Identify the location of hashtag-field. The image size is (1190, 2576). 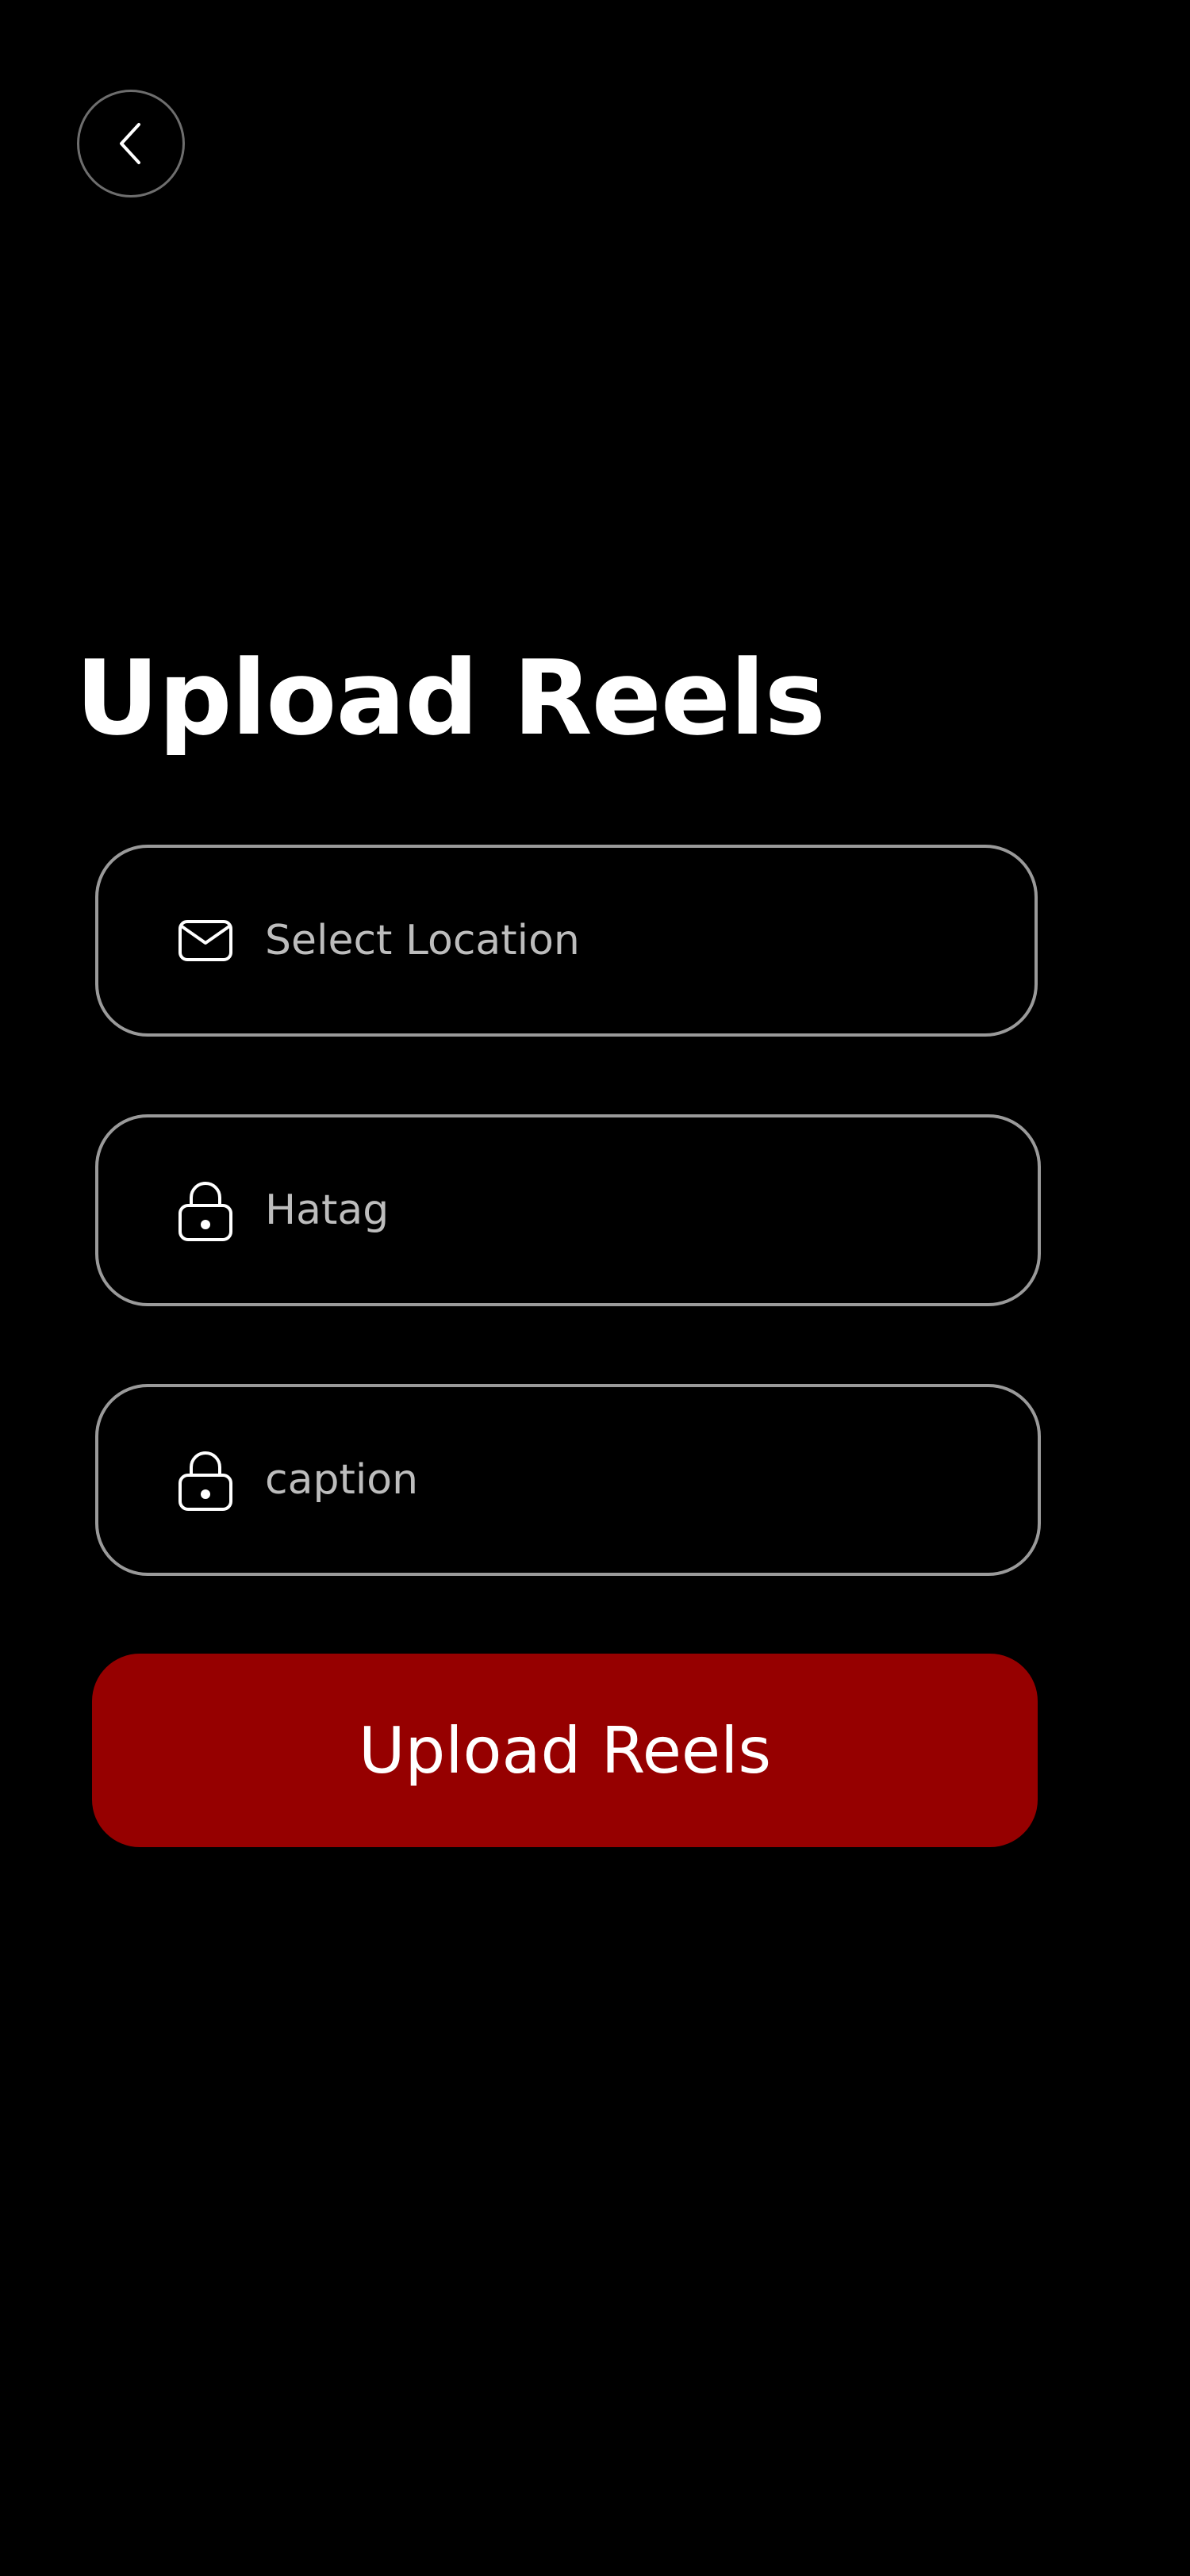
(568, 1210).